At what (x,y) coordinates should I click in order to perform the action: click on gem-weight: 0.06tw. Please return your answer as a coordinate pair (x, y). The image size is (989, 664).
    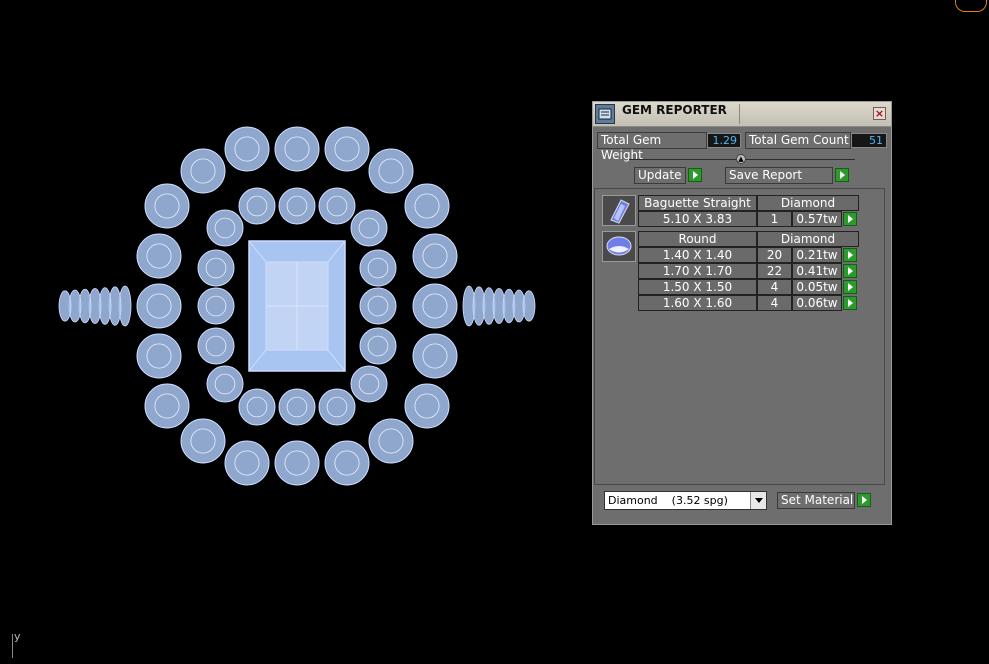
    Looking at the image, I should click on (817, 303).